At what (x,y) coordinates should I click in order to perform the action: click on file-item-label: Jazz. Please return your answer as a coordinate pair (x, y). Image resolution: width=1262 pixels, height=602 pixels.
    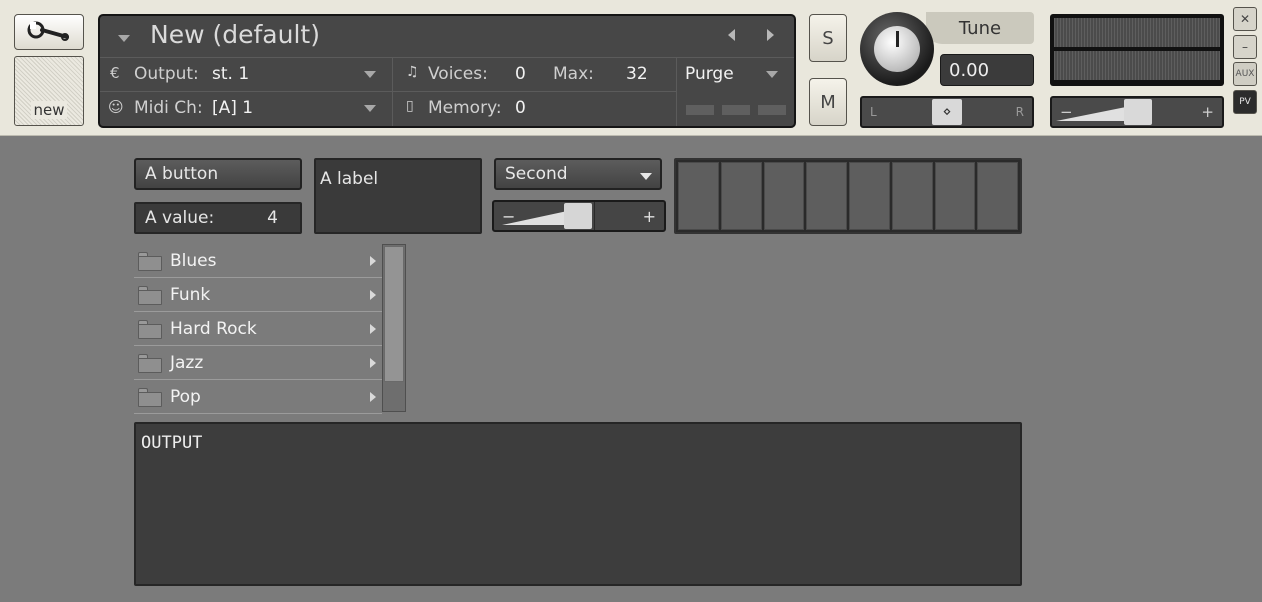
    Looking at the image, I should click on (187, 362).